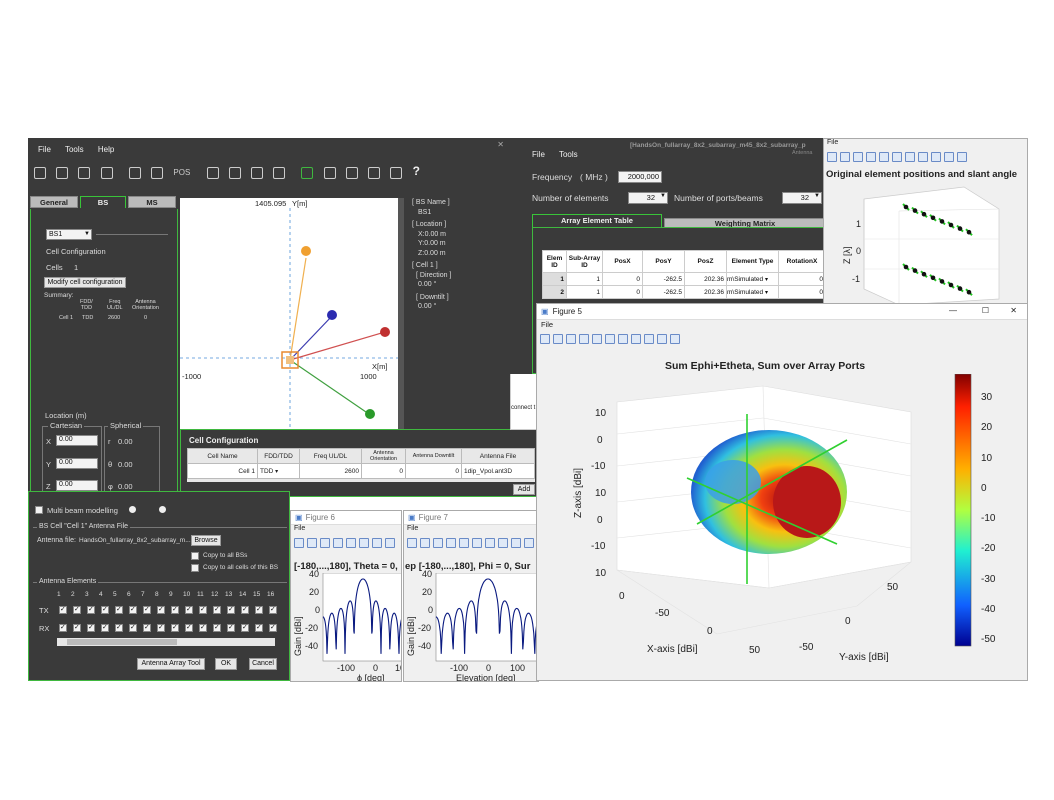 This screenshot has width=1054, height=800. Describe the element at coordinates (385, 332) in the screenshot. I see `ms-red` at that location.